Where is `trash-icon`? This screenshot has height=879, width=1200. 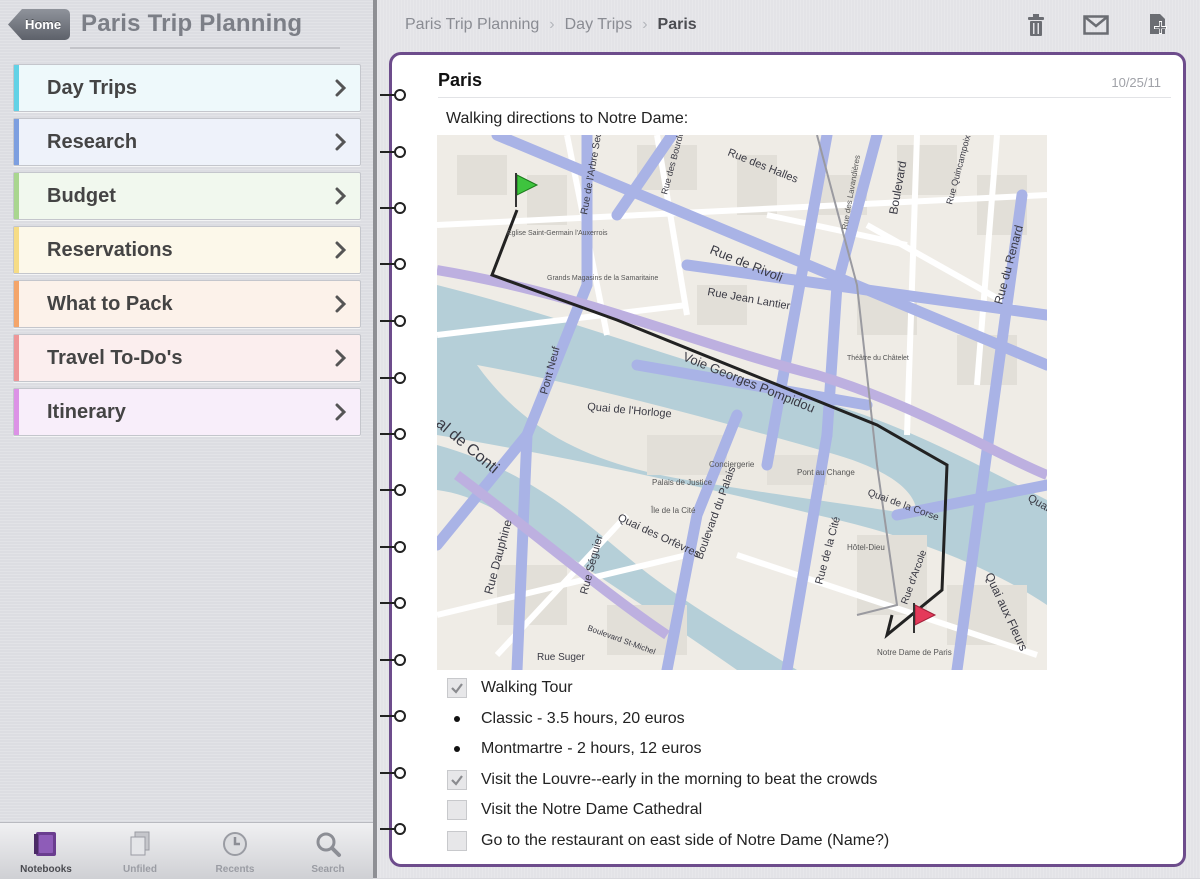 trash-icon is located at coordinates (1036, 25).